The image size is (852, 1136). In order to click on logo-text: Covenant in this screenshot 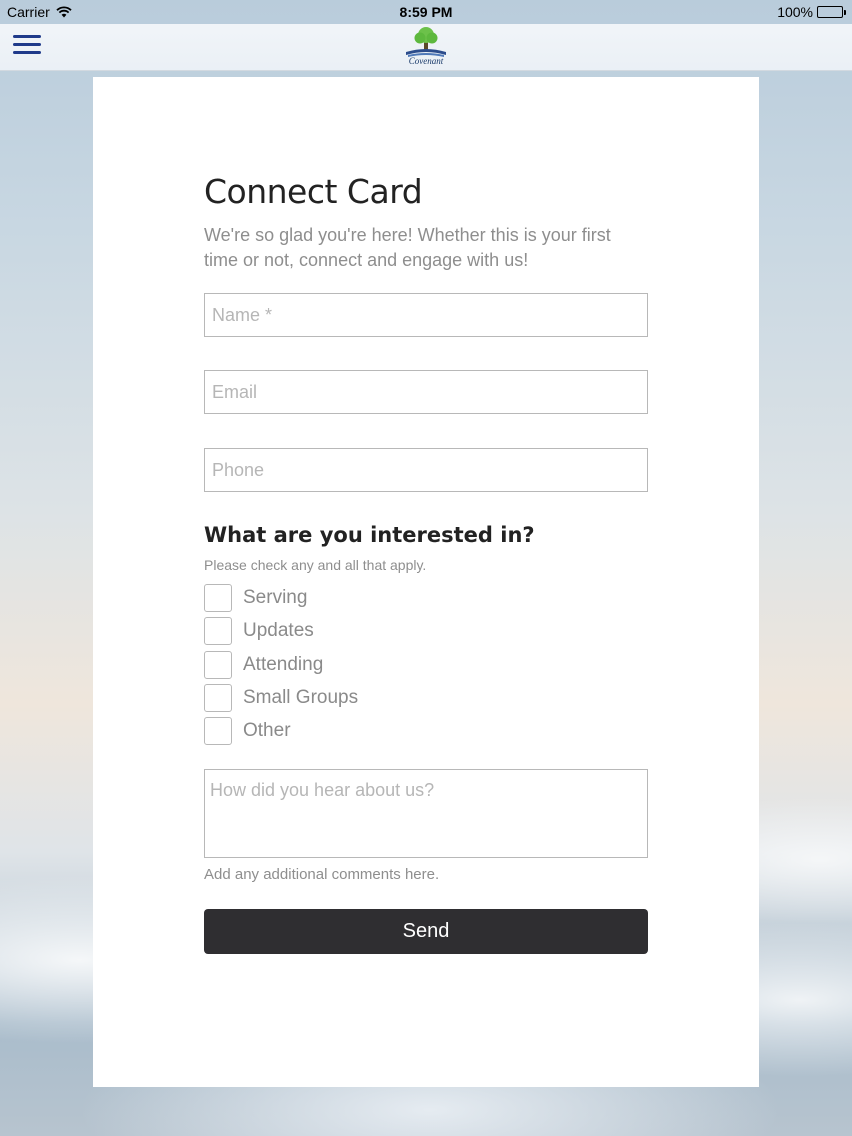, I will do `click(426, 61)`.